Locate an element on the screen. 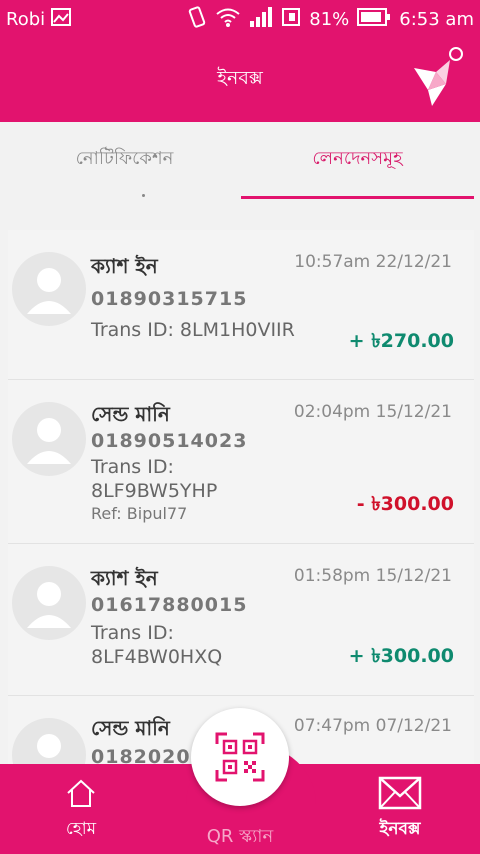 The width and height of the screenshot is (480, 854). carrier-group: Robi is located at coordinates (39, 19).